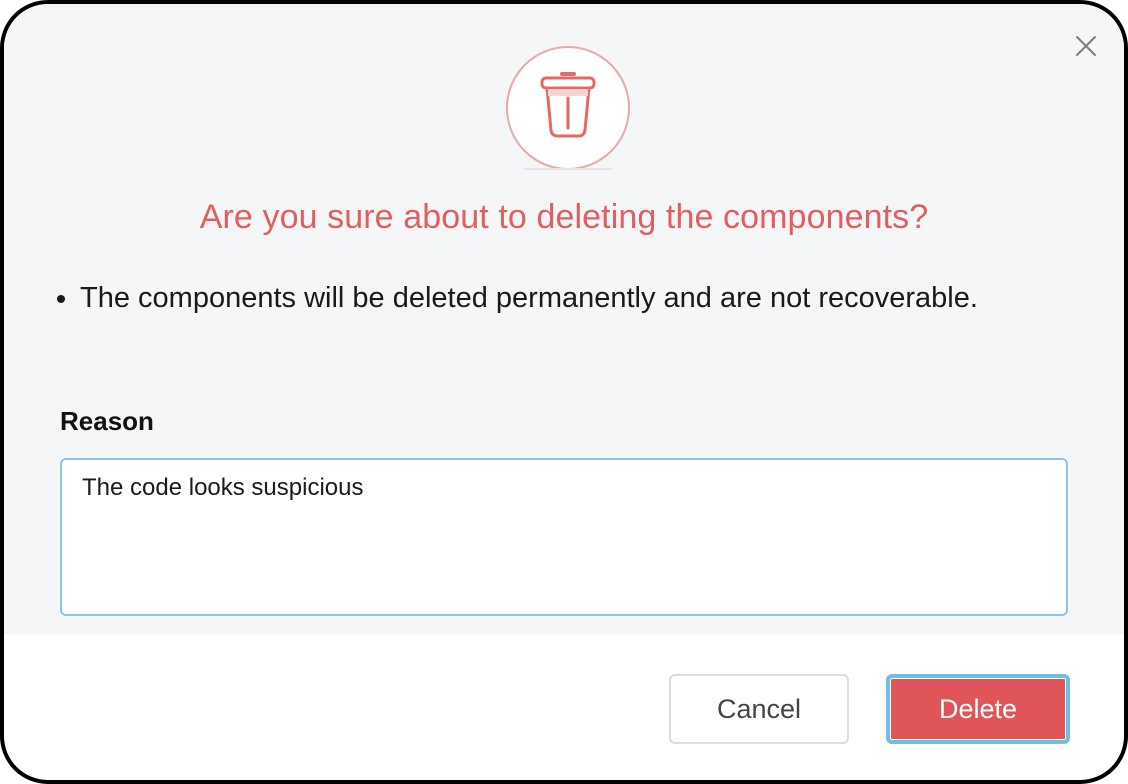  I want to click on trash-icon, so click(568, 105).